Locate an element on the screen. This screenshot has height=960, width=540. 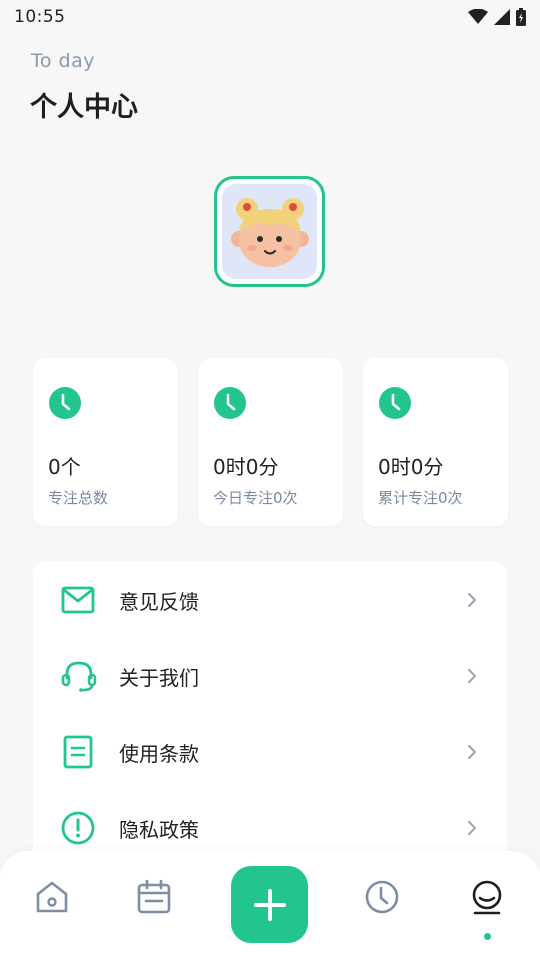
avatar-image is located at coordinates (269, 231).